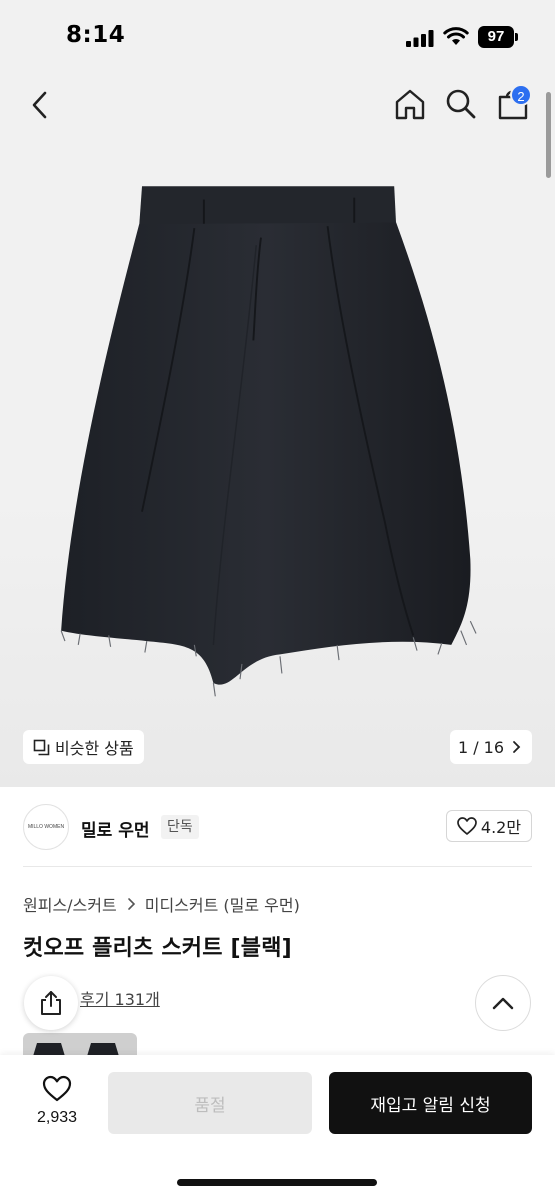 This screenshot has width=555, height=1200. I want to click on breadcrumb: 원피스/스커트 미디스커트 (밀로 우먼), so click(161, 904).